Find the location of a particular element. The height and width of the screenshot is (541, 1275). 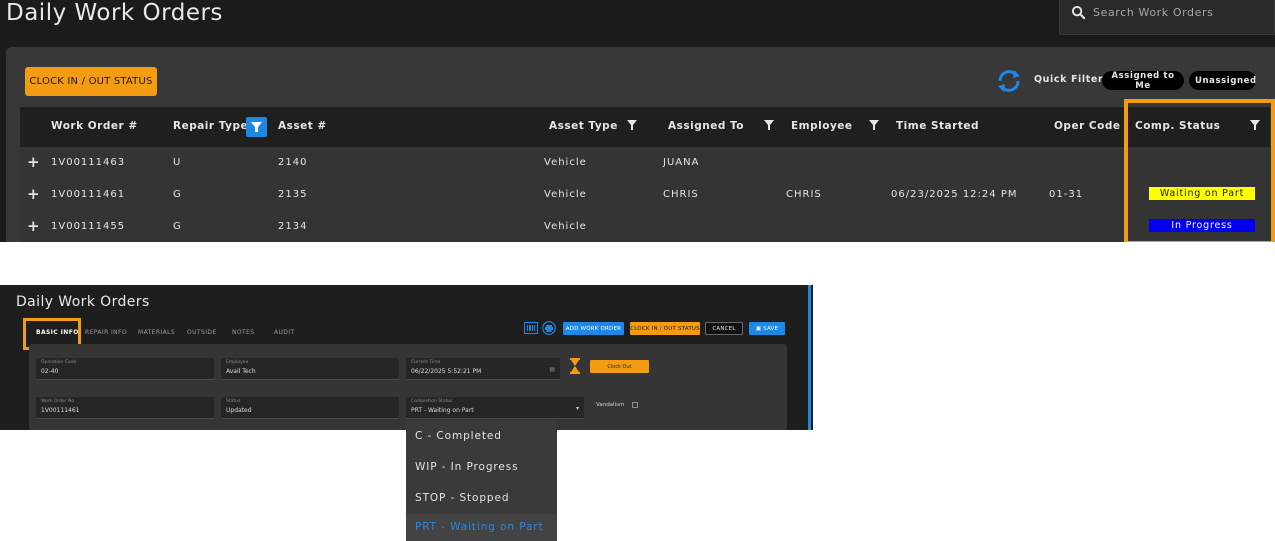

table-row: + 1V00111463 U 2140 Vehicle JUANA is located at coordinates (645, 163).